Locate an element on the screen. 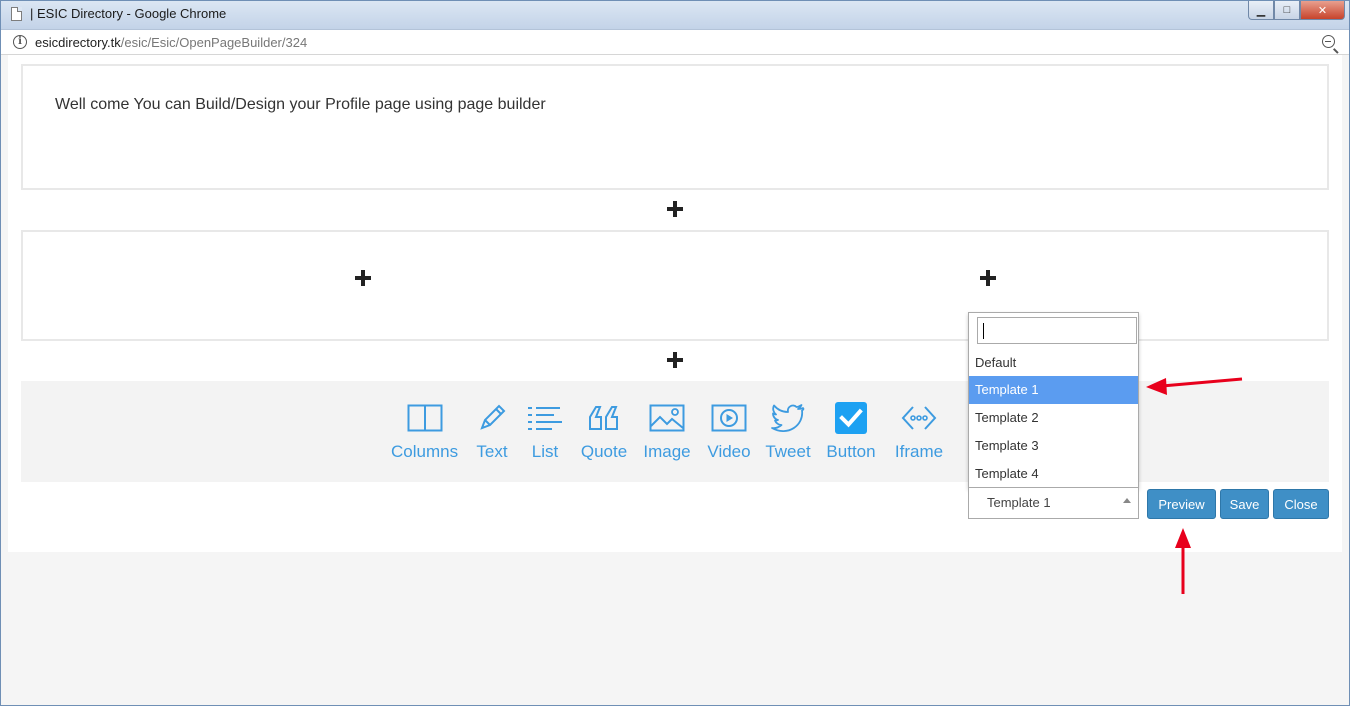  tool-image: Image is located at coordinates (667, 431).